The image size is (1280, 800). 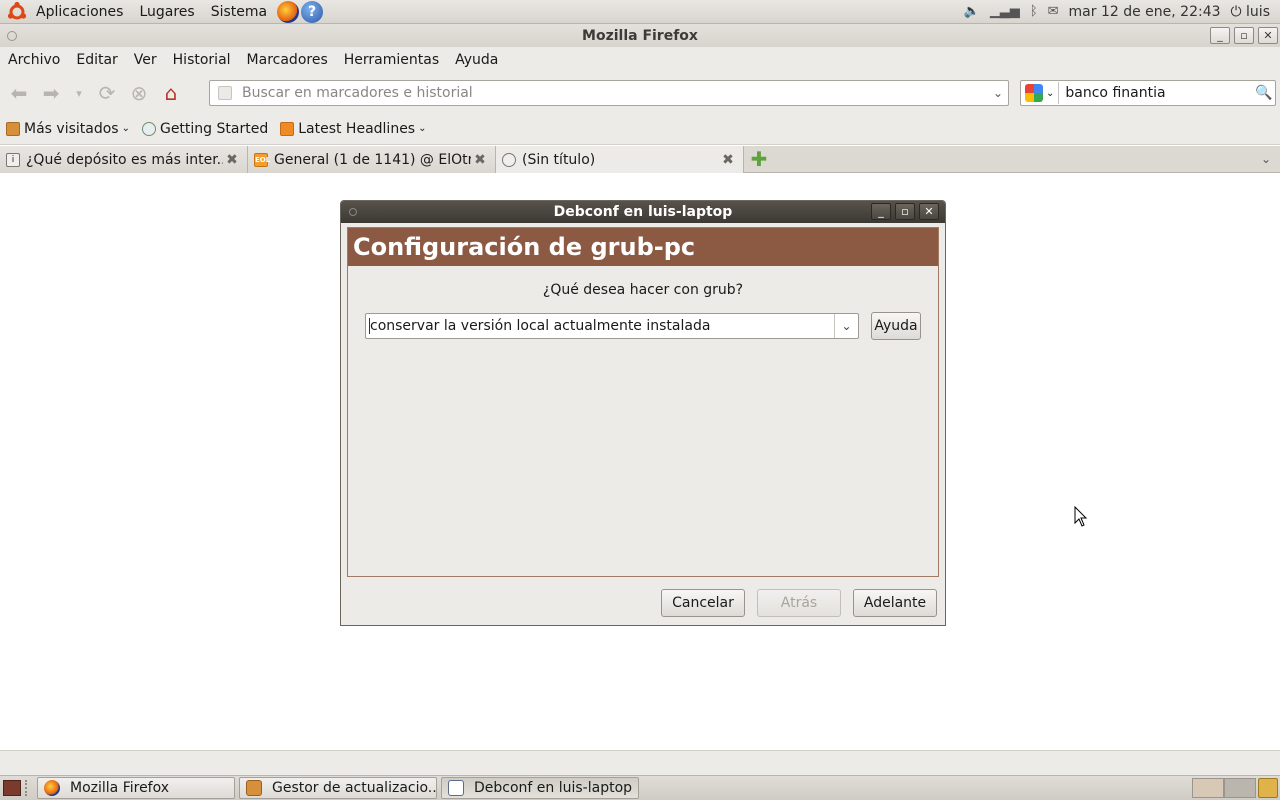 What do you see at coordinates (79, 93) in the screenshot?
I see `history-dropdown-icon: ▾` at bounding box center [79, 93].